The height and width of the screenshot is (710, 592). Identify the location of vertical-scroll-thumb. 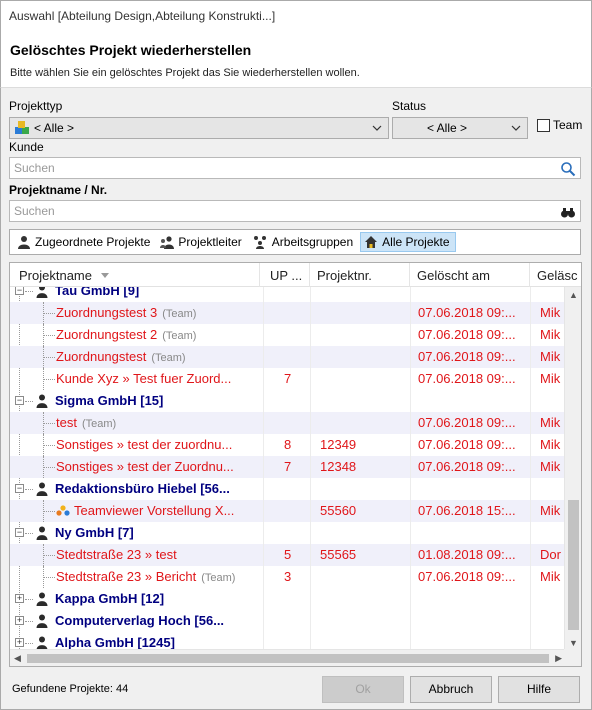
(573, 565).